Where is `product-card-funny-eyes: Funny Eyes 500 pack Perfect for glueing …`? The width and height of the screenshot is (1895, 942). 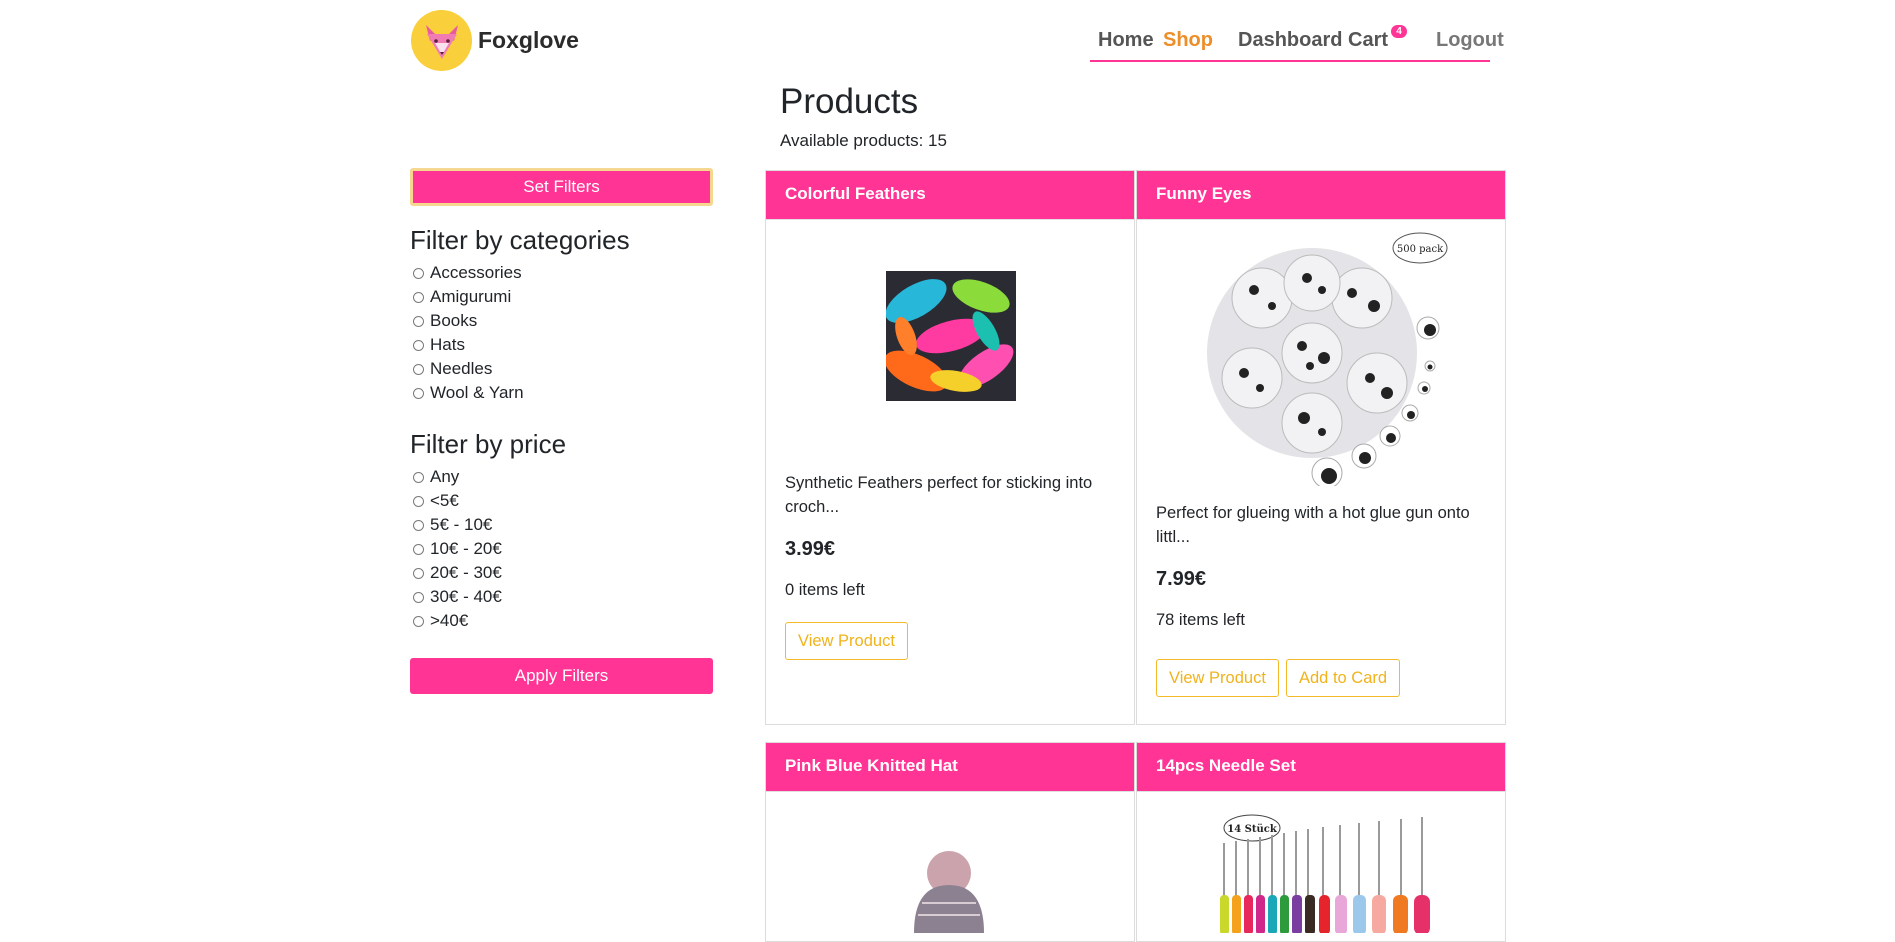 product-card-funny-eyes: Funny Eyes 500 pack Perfect for glueing … is located at coordinates (1321, 447).